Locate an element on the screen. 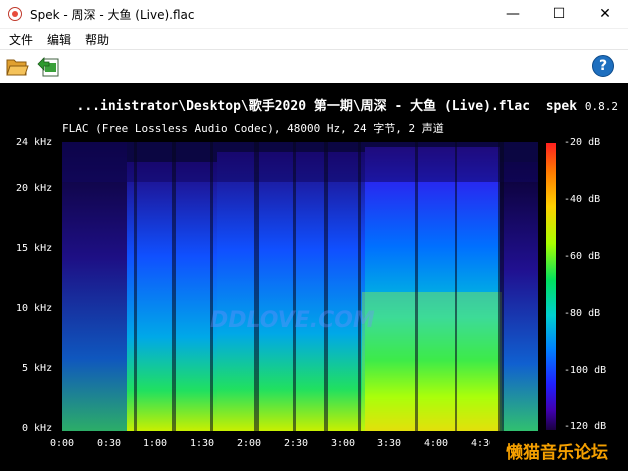  menu-edit: 编辑 is located at coordinates (59, 39).